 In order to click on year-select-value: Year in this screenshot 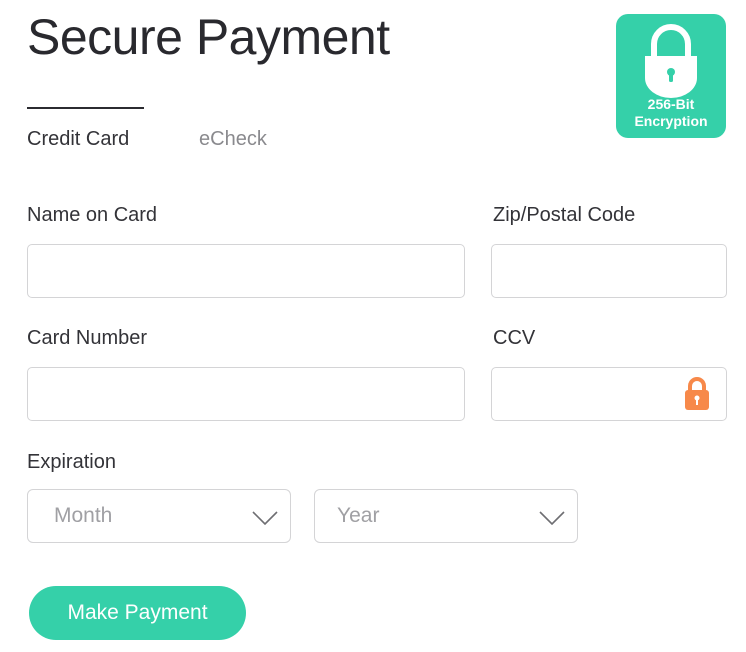, I will do `click(358, 515)`.